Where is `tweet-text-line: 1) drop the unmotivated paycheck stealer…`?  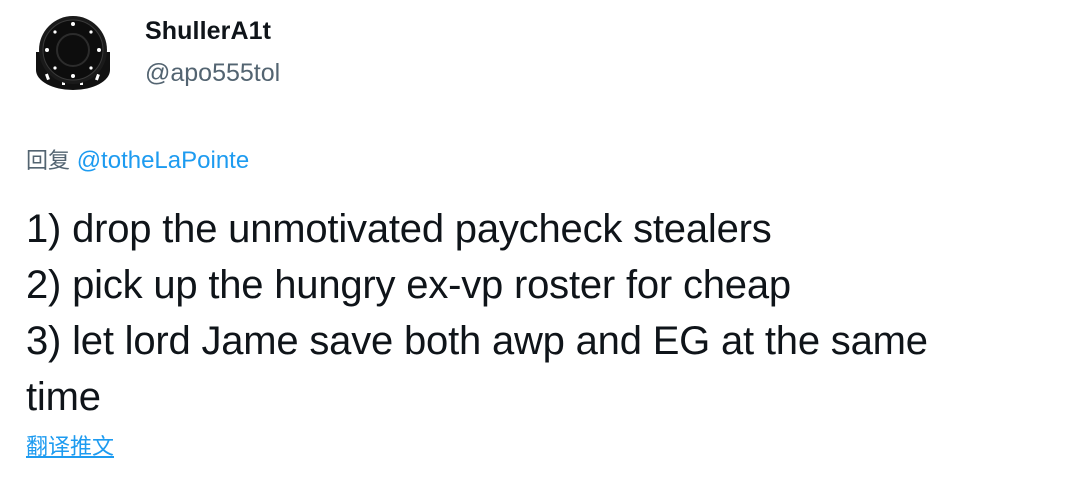 tweet-text-line: 1) drop the unmotivated paycheck stealer… is located at coordinates (399, 229).